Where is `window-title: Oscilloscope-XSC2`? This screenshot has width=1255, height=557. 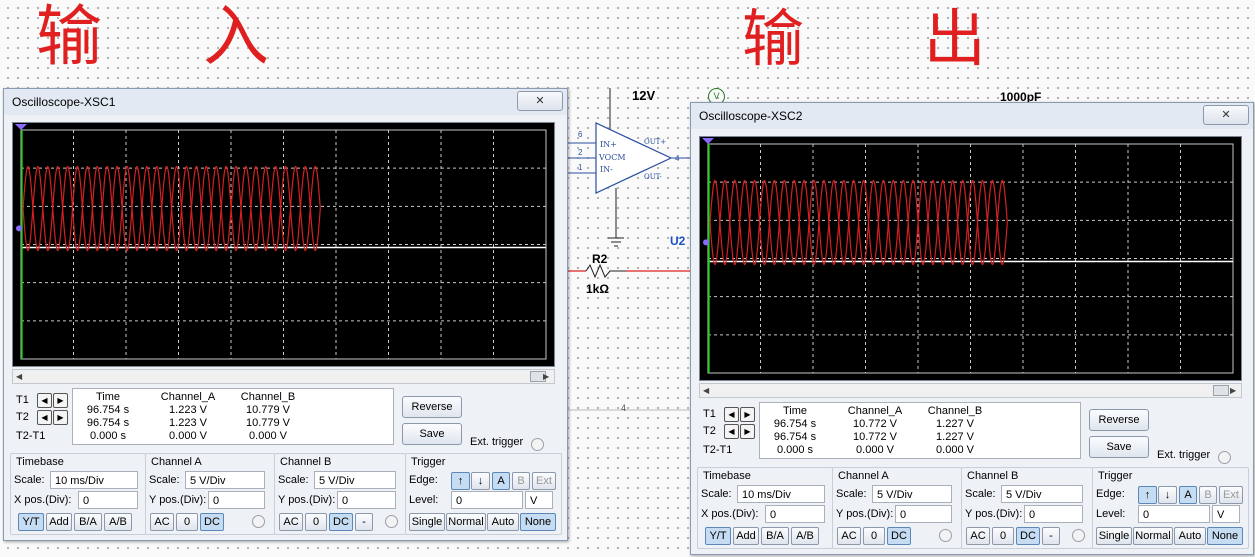
window-title: Oscilloscope-XSC2 is located at coordinates (751, 116).